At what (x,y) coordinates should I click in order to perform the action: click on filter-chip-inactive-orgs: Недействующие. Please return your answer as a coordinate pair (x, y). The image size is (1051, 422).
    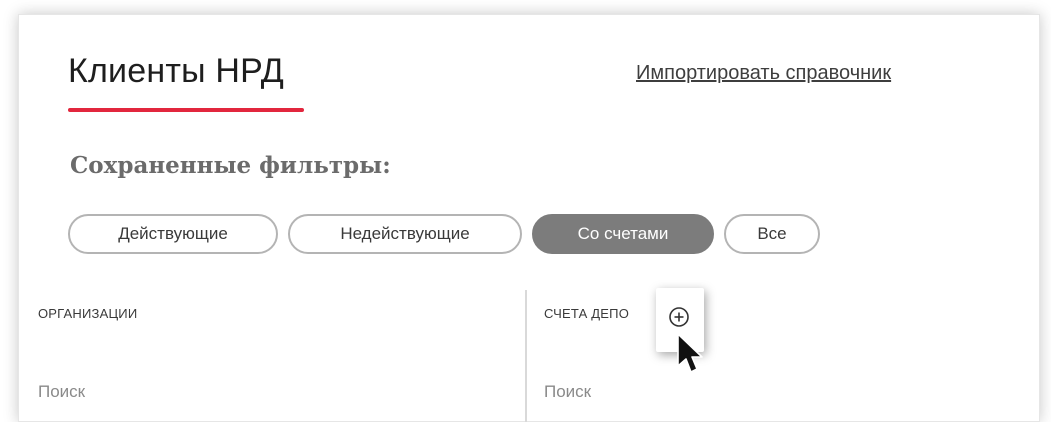
    Looking at the image, I should click on (405, 234).